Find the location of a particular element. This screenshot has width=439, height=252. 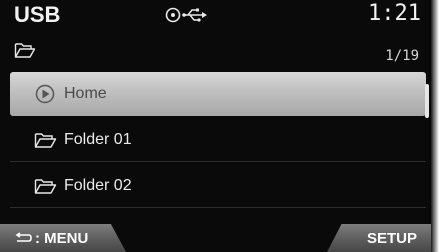

menu-softkey: : MENU is located at coordinates (63, 238).